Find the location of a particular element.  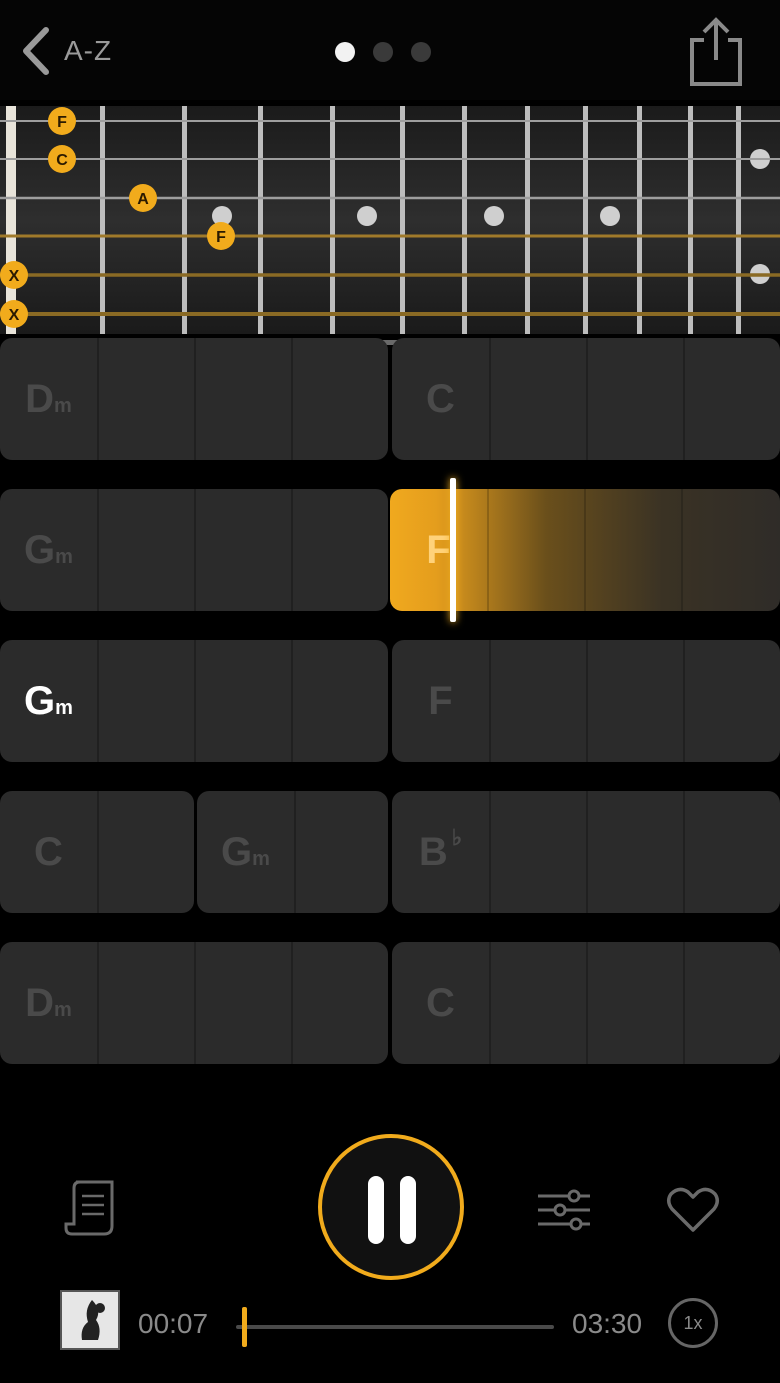

scroll-icon is located at coordinates (89, 1208).